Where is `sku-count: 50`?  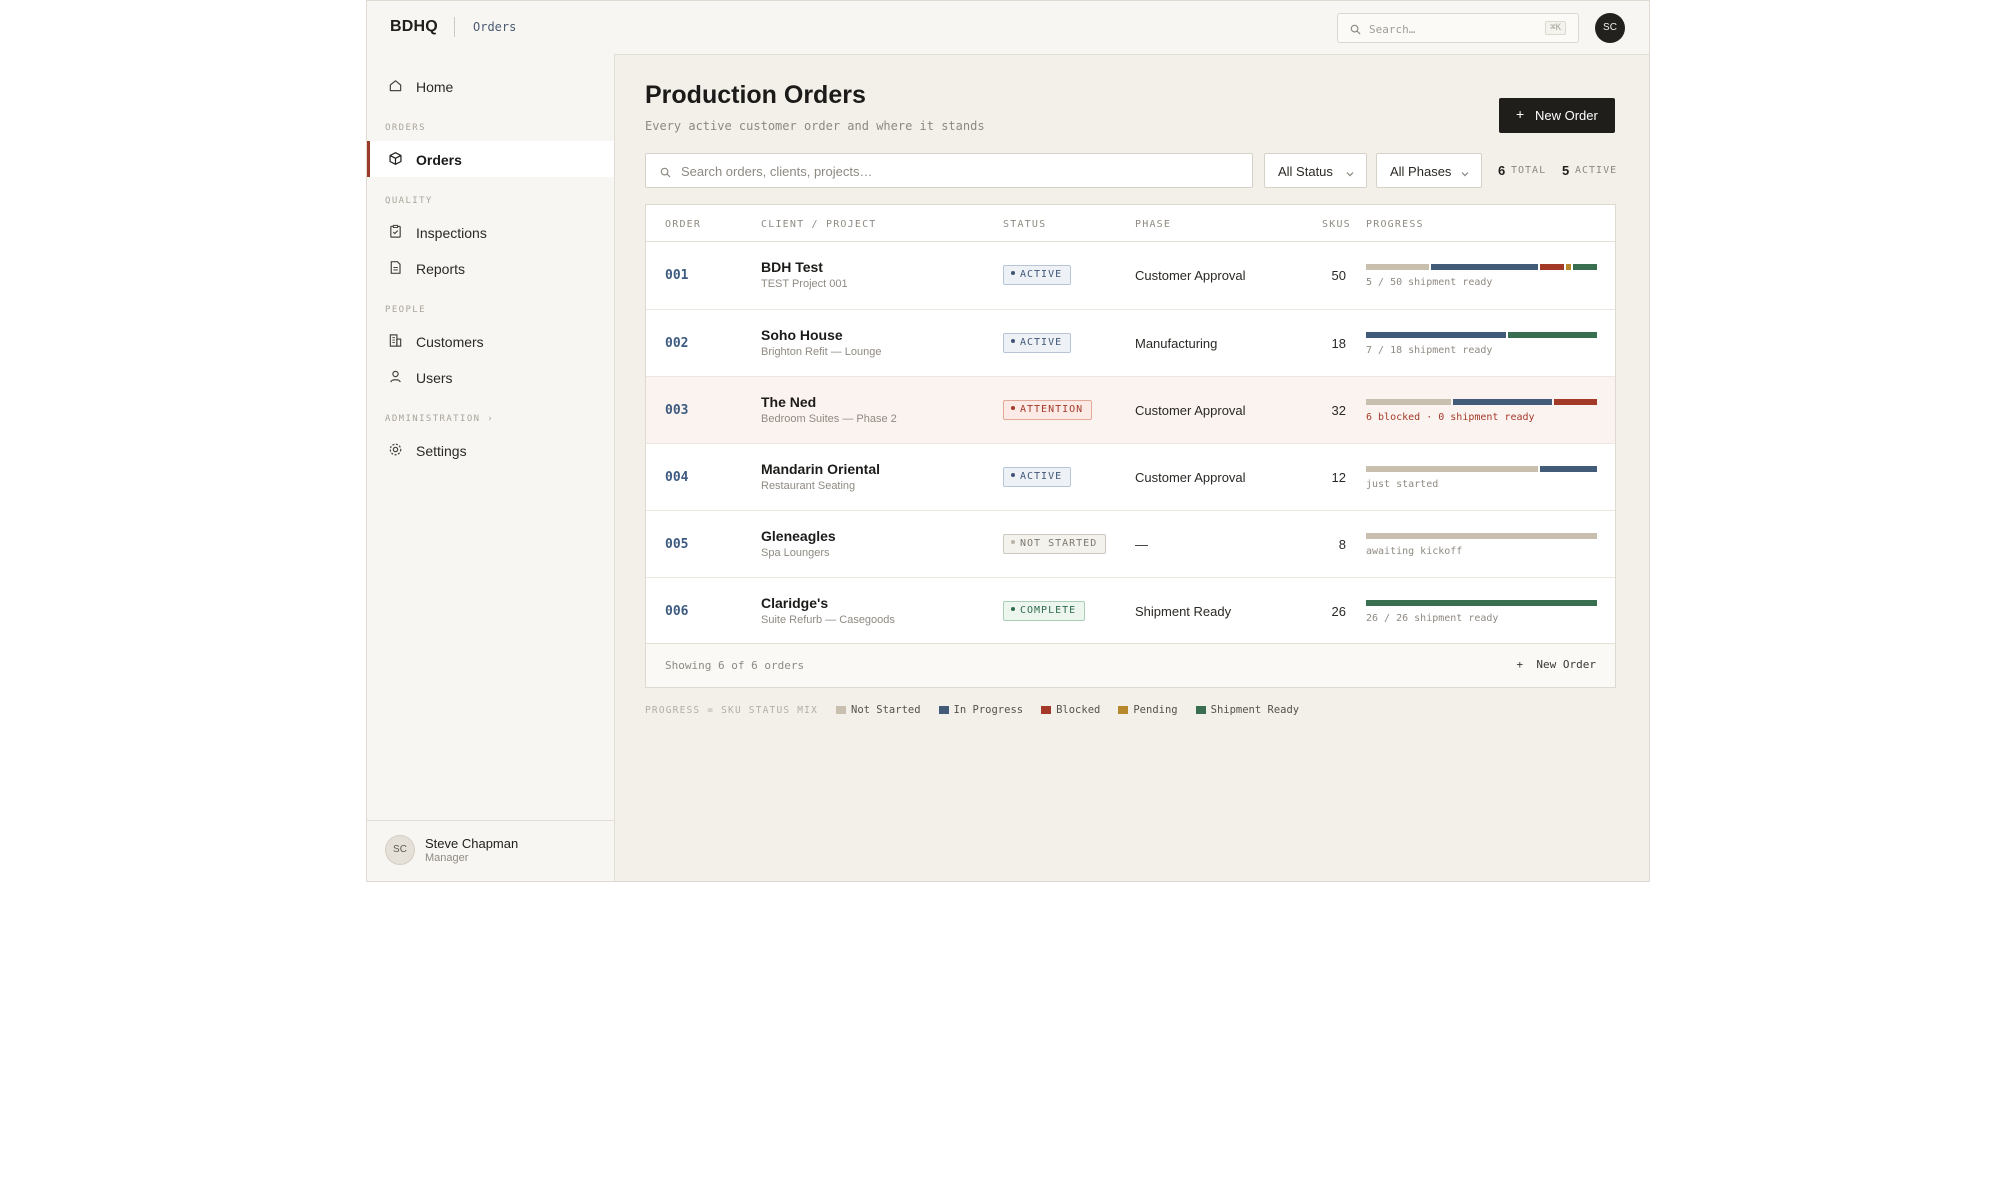
sku-count: 50 is located at coordinates (1338, 275).